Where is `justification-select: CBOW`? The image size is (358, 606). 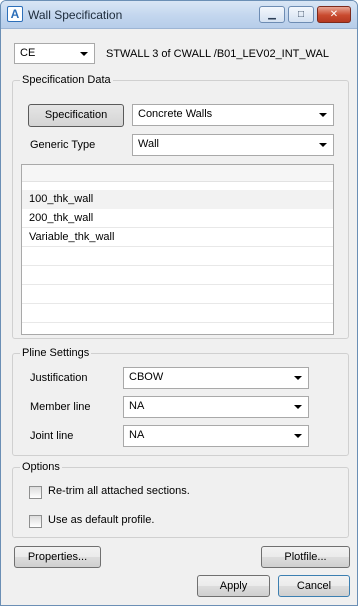
justification-select: CBOW is located at coordinates (216, 378).